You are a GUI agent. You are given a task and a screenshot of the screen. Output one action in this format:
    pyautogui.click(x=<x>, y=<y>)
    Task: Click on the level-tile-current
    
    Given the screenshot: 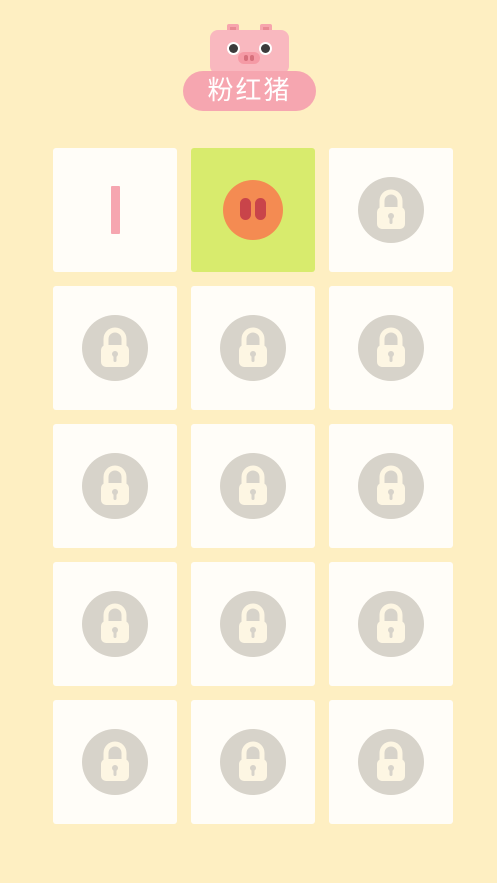 What is the action you would take?
    pyautogui.click(x=253, y=210)
    